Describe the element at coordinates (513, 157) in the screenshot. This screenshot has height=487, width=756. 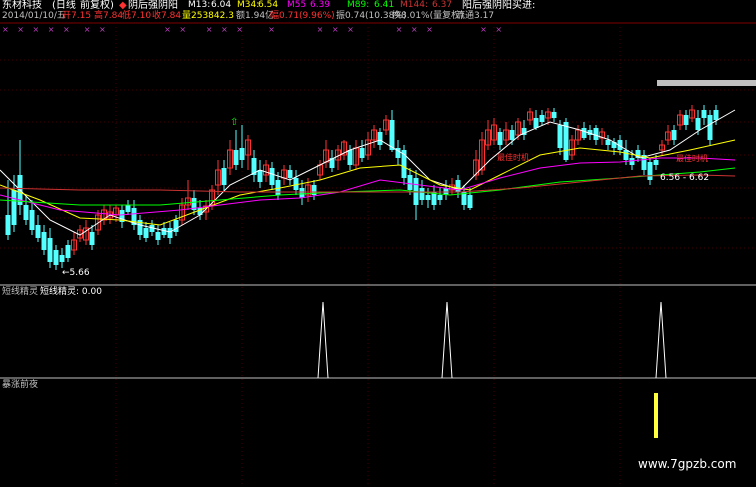
I see `best-time-label-1: 最佳时机` at that location.